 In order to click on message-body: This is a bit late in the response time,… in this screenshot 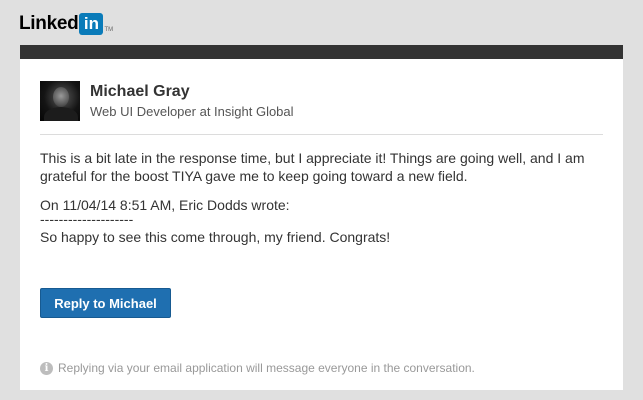, I will do `click(312, 167)`.